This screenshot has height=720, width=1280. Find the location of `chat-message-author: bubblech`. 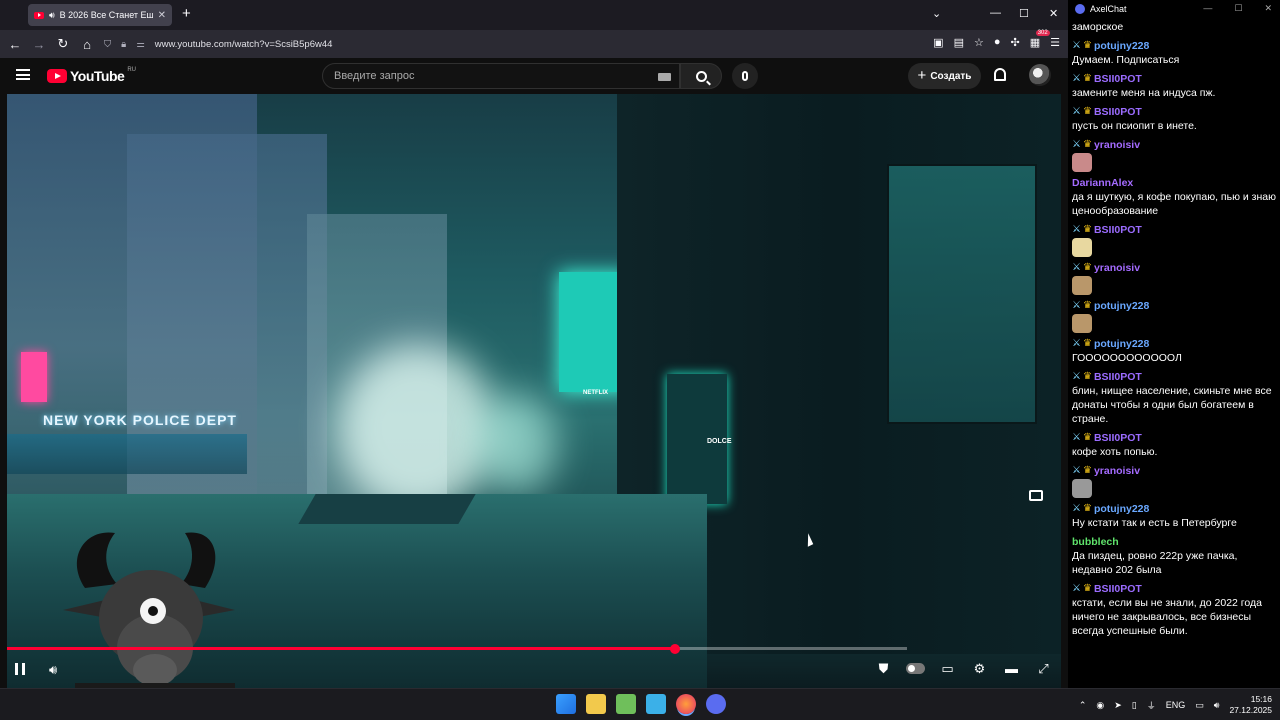

chat-message-author: bubblech is located at coordinates (1174, 541).